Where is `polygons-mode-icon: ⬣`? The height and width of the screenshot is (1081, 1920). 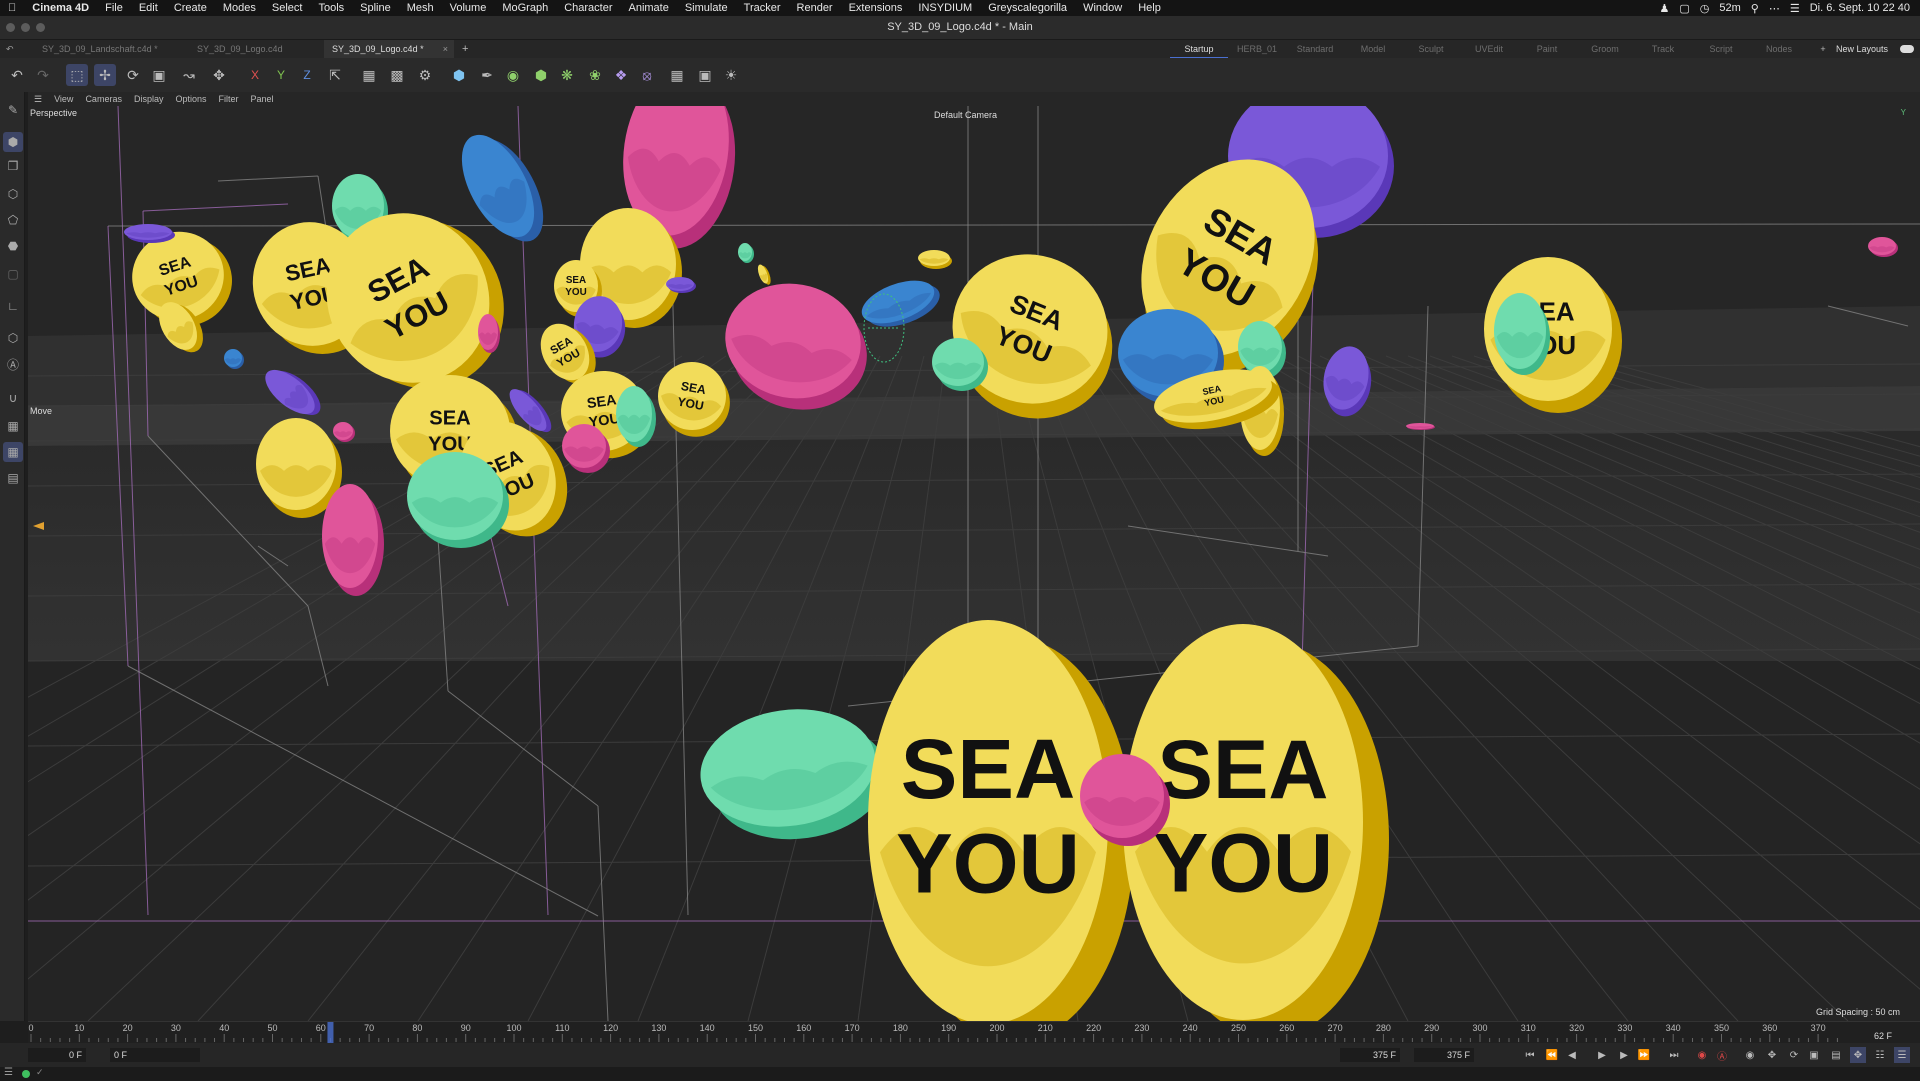 polygons-mode-icon: ⬣ is located at coordinates (13, 246).